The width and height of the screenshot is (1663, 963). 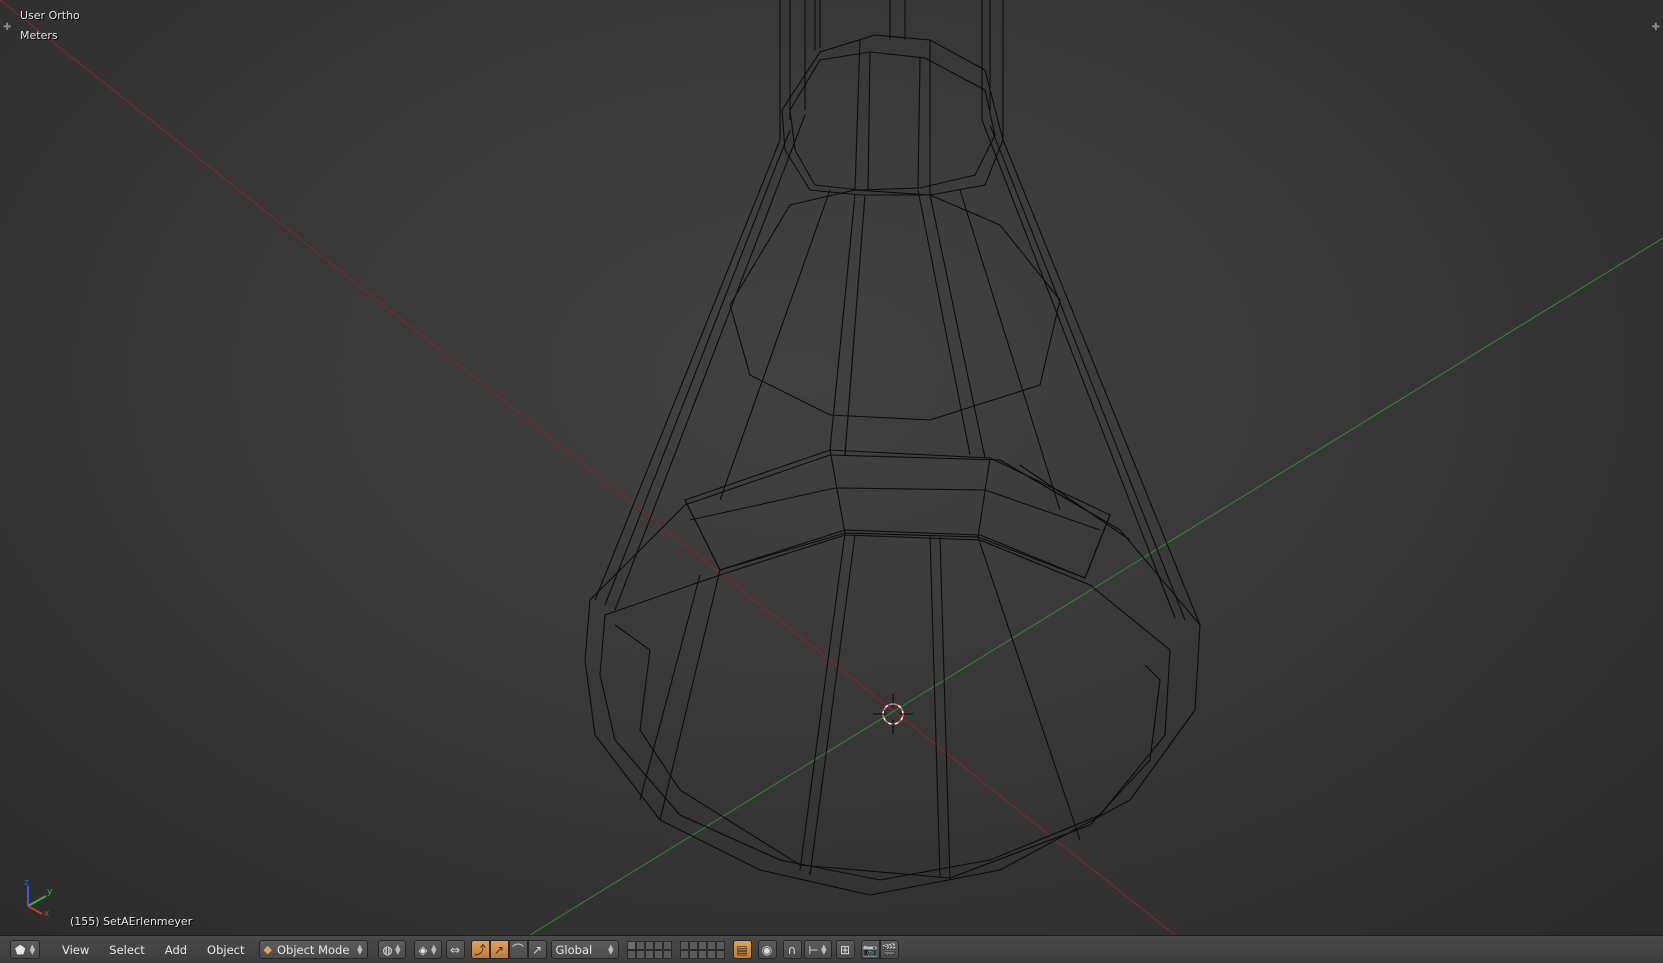 What do you see at coordinates (499, 949) in the screenshot?
I see `rotate-manipulator-icon: ↗` at bounding box center [499, 949].